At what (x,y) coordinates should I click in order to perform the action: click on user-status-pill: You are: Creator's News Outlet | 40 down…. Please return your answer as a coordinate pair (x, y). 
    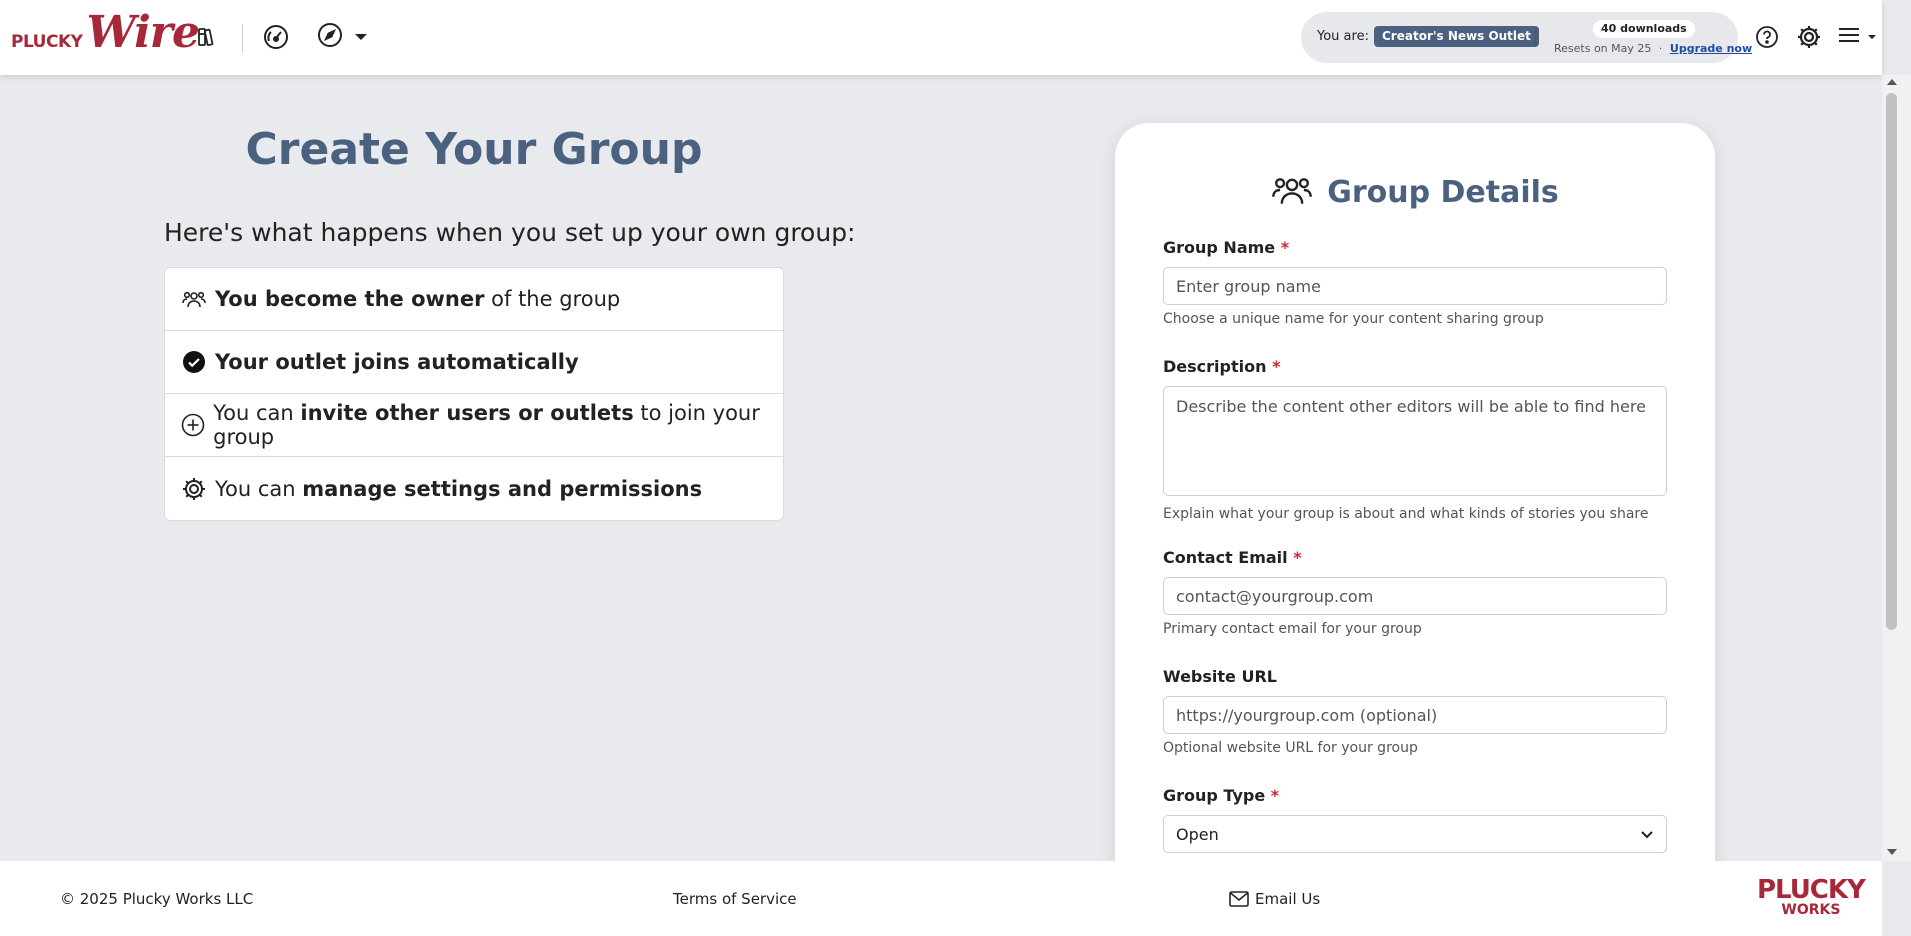
    Looking at the image, I should click on (1526, 37).